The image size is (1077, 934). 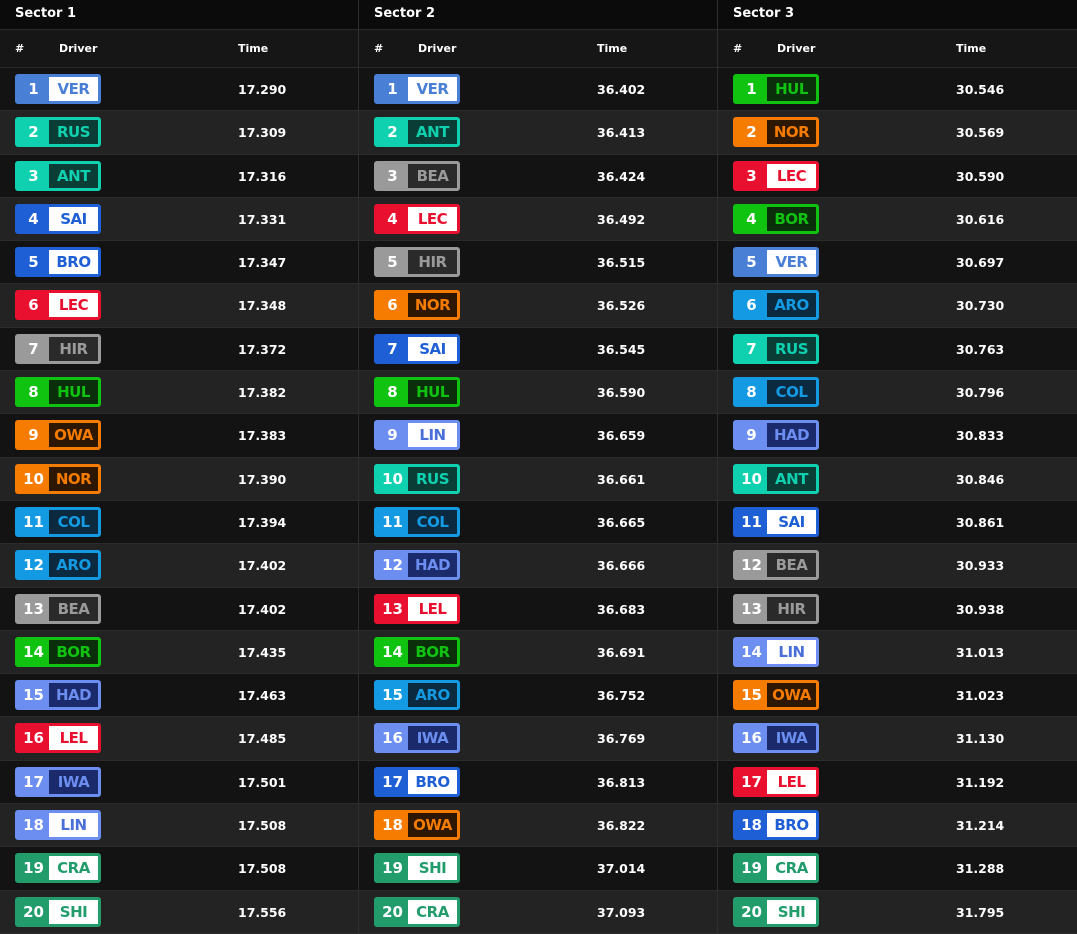 What do you see at coordinates (417, 132) in the screenshot?
I see `driver-badge: 2 ANT` at bounding box center [417, 132].